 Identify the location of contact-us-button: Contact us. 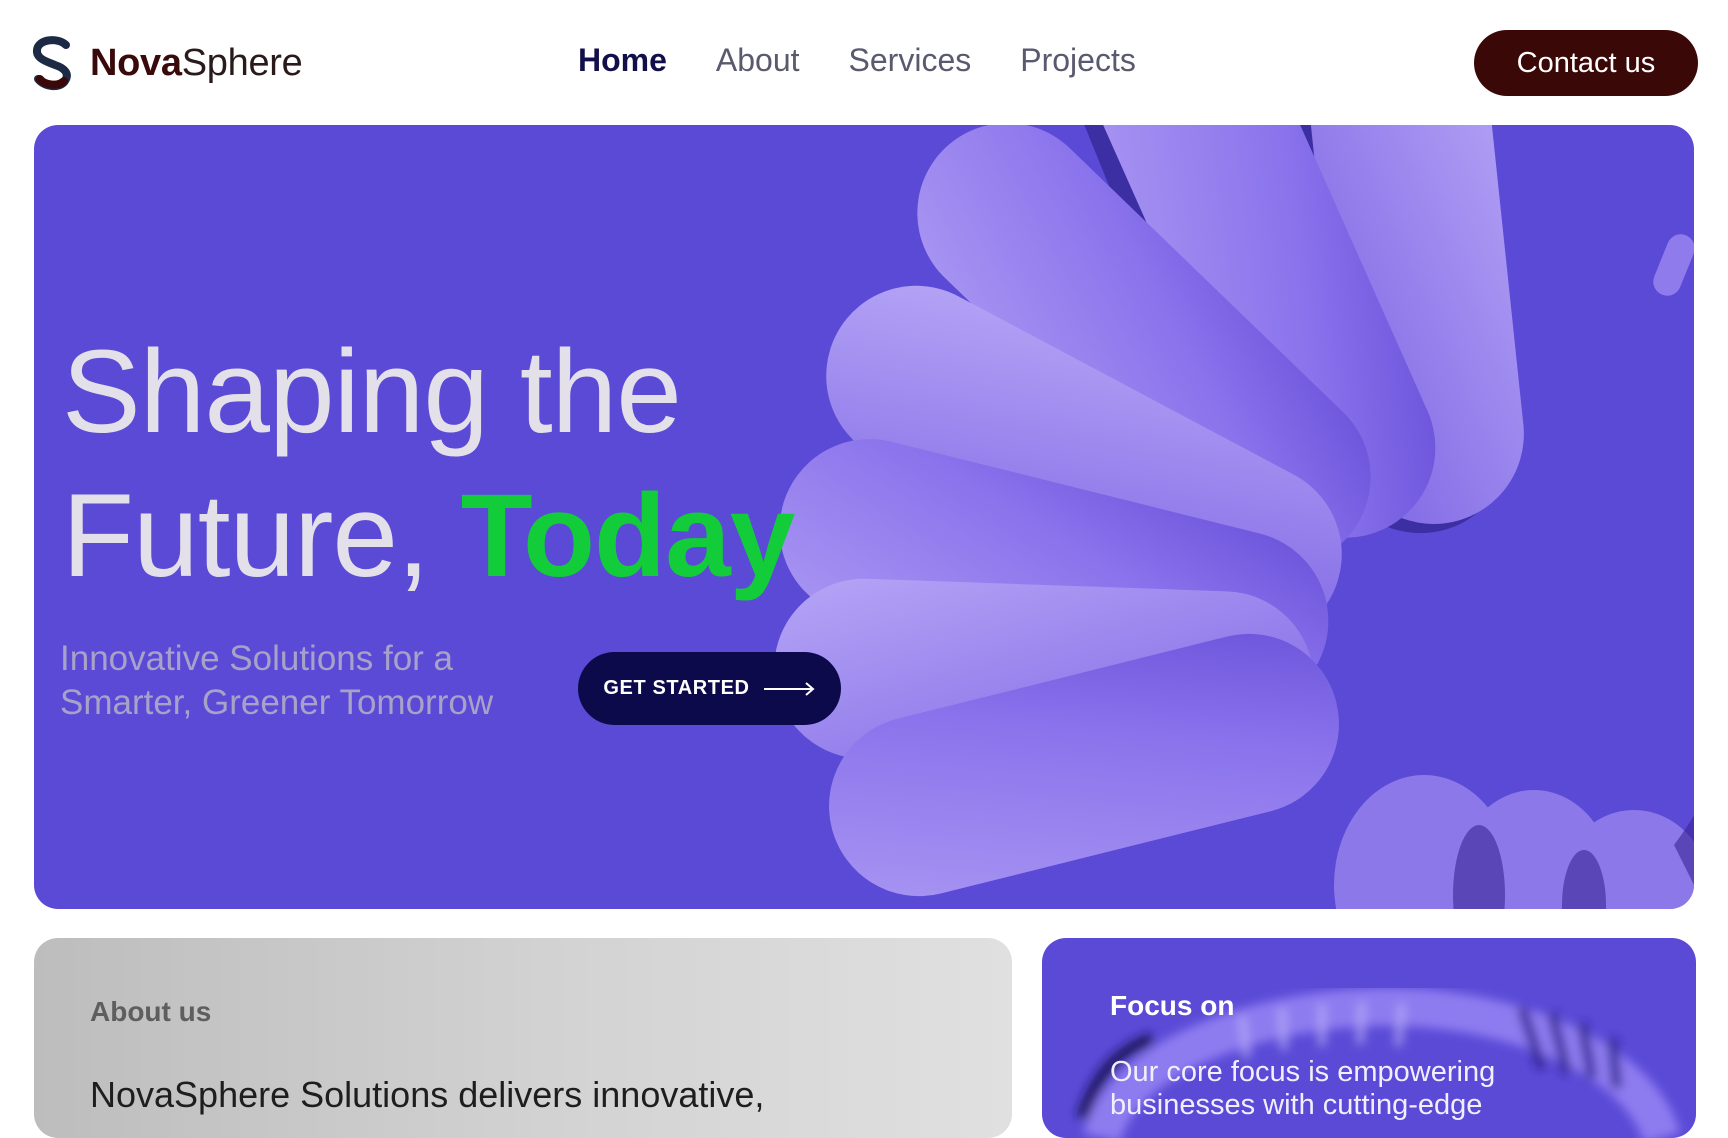
(1586, 63).